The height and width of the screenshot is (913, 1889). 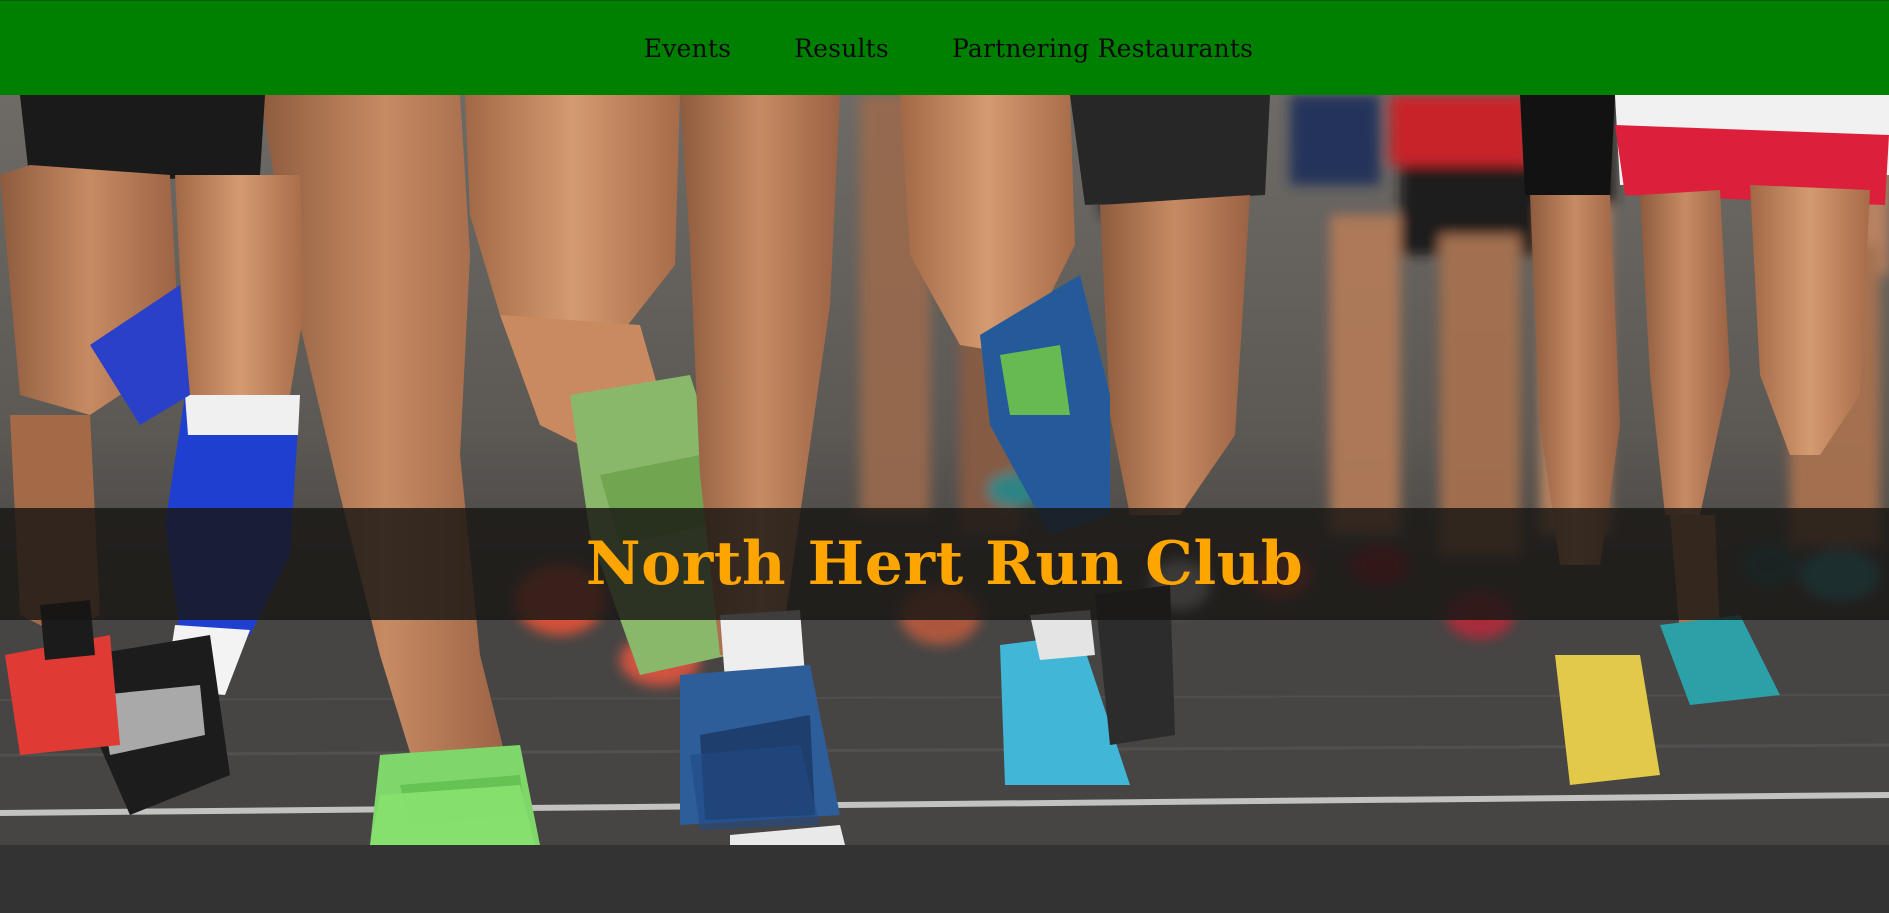 I want to click on club-title: North Hert Run Club, so click(x=944, y=564).